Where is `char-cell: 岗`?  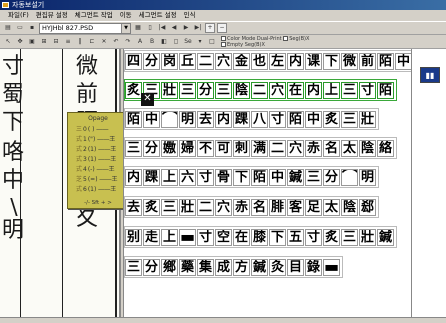
char-cell: 岗 is located at coordinates (169, 61).